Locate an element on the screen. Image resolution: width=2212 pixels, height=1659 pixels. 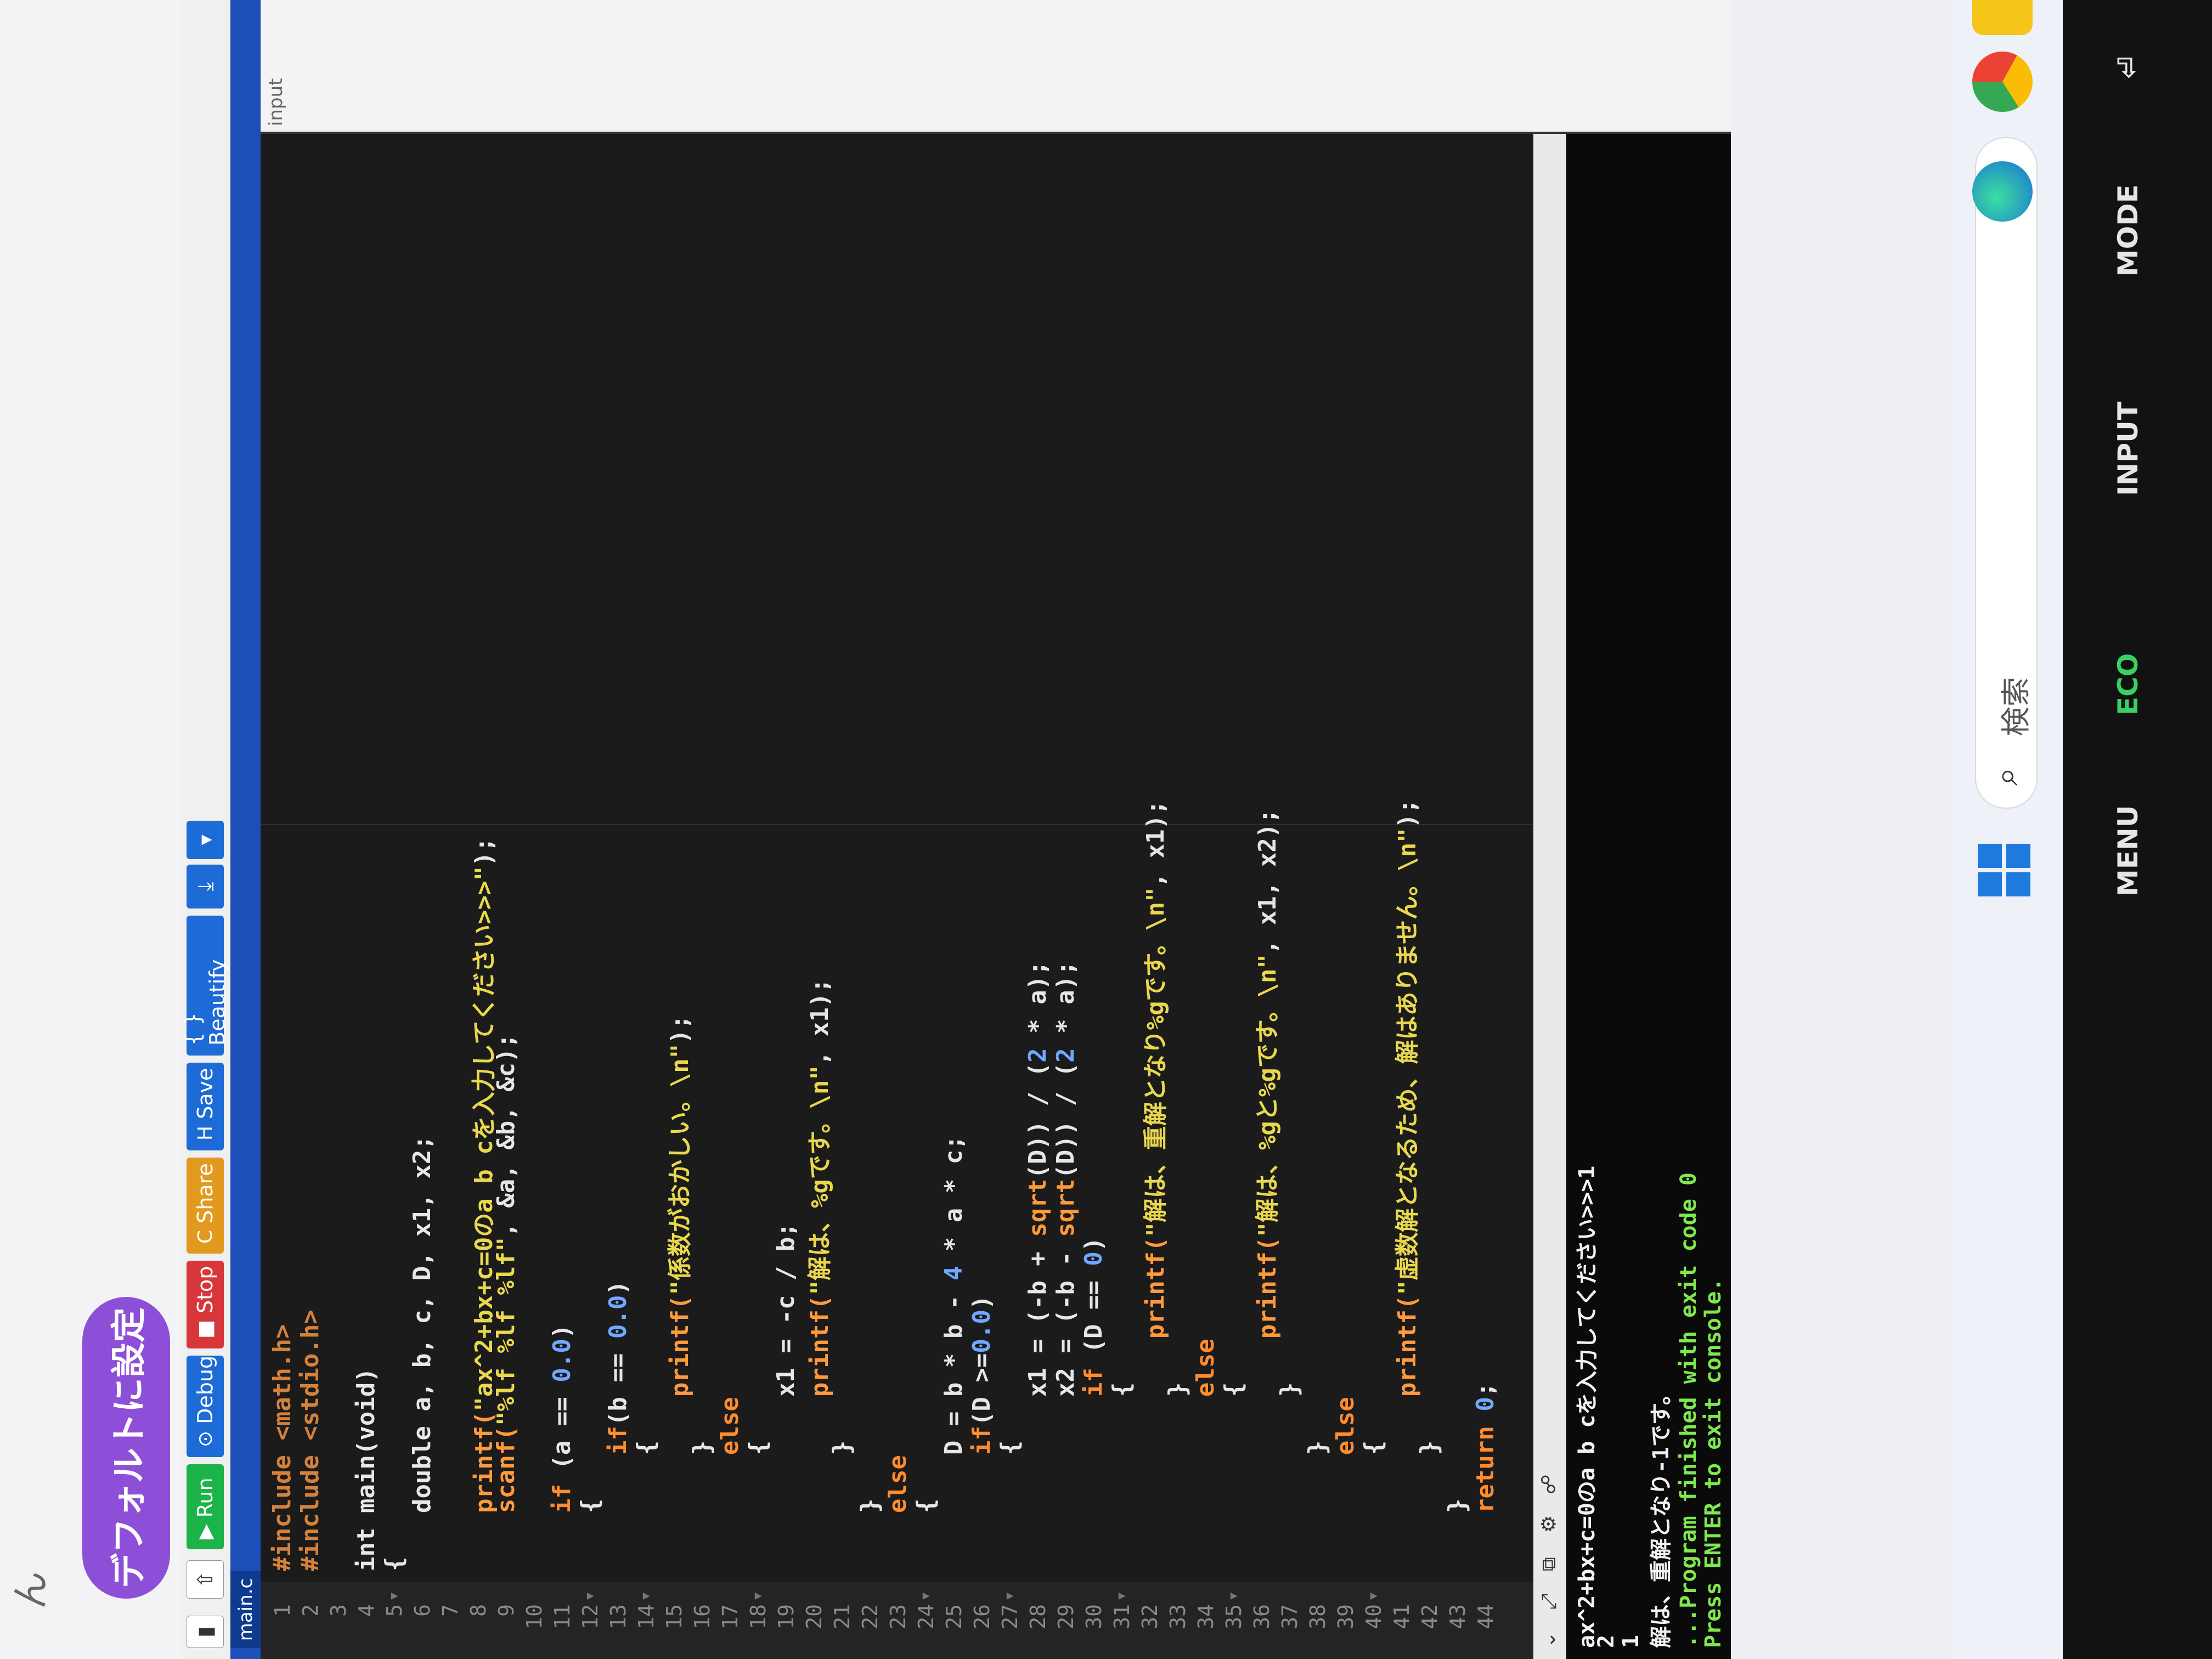
console-line: ax^2+bx+c=0のa b cを入力してください>>>1 is located at coordinates (1587, 1407).